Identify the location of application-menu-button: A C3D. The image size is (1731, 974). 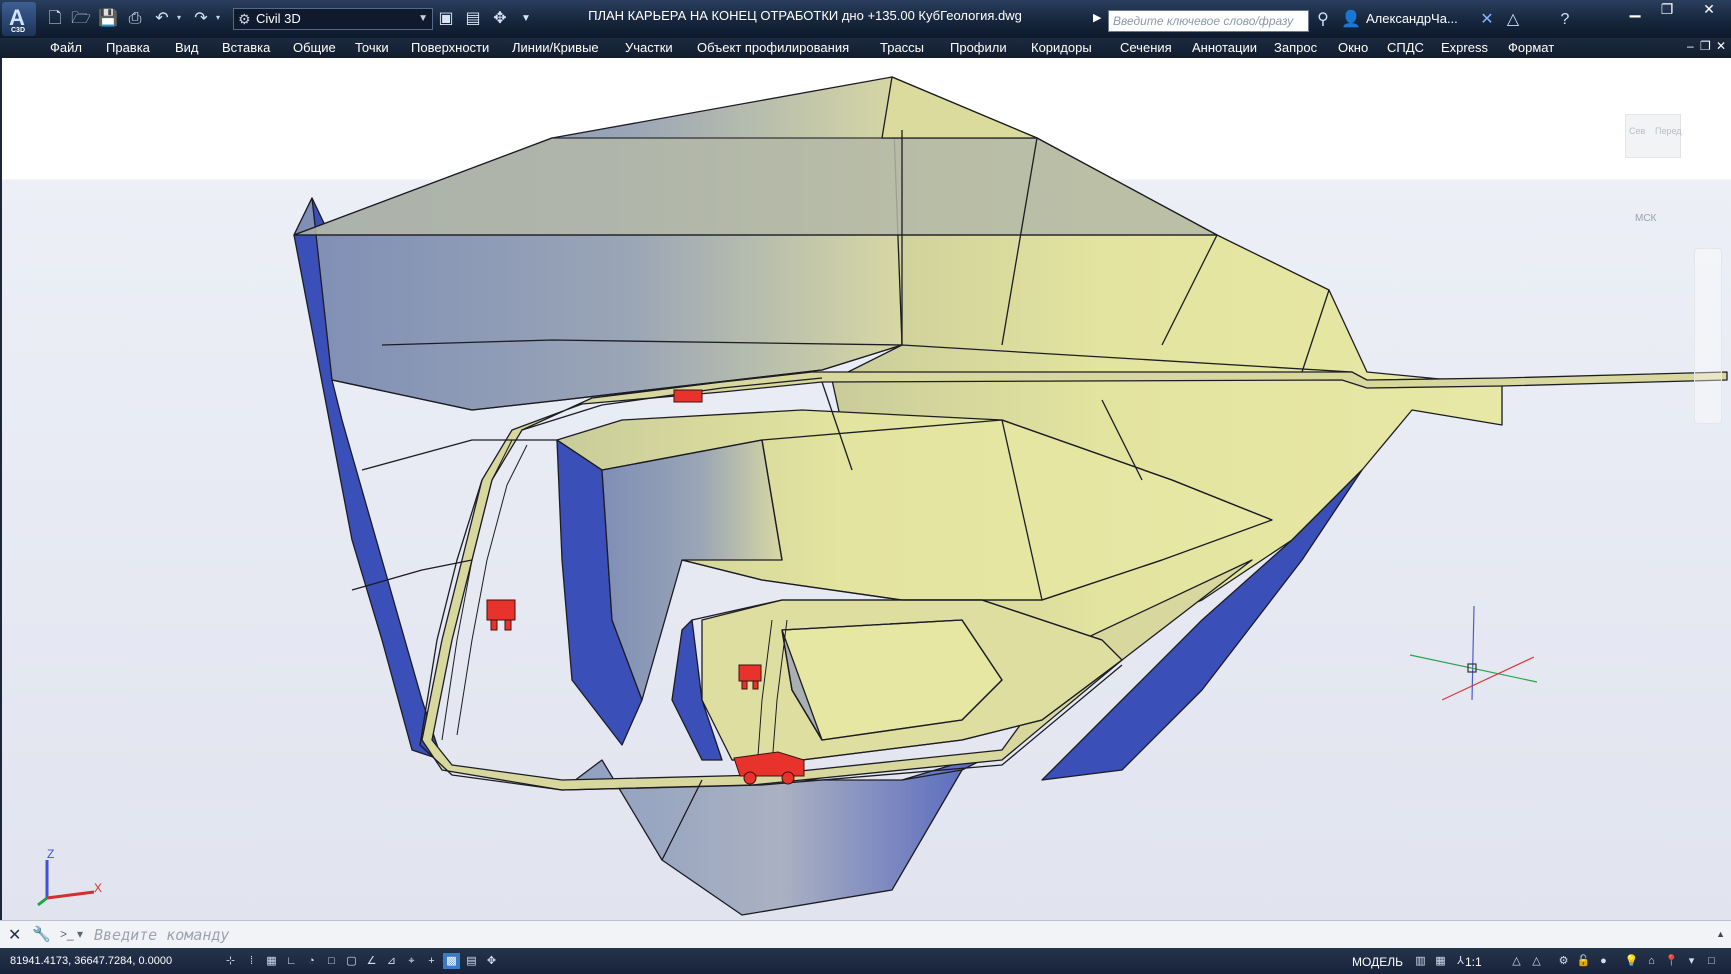
(19, 19).